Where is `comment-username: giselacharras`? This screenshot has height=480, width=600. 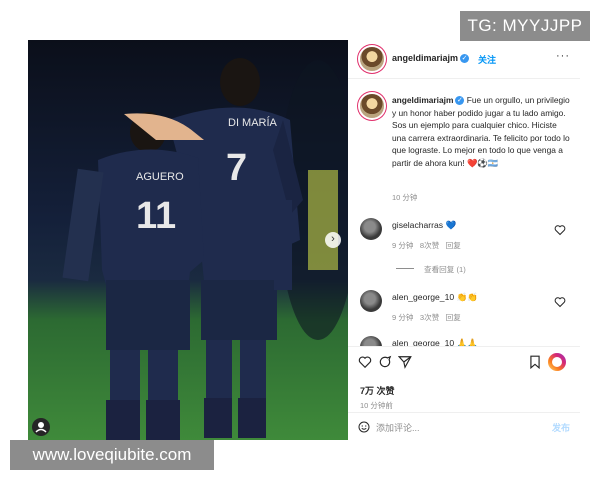
comment-username: giselacharras is located at coordinates (417, 225).